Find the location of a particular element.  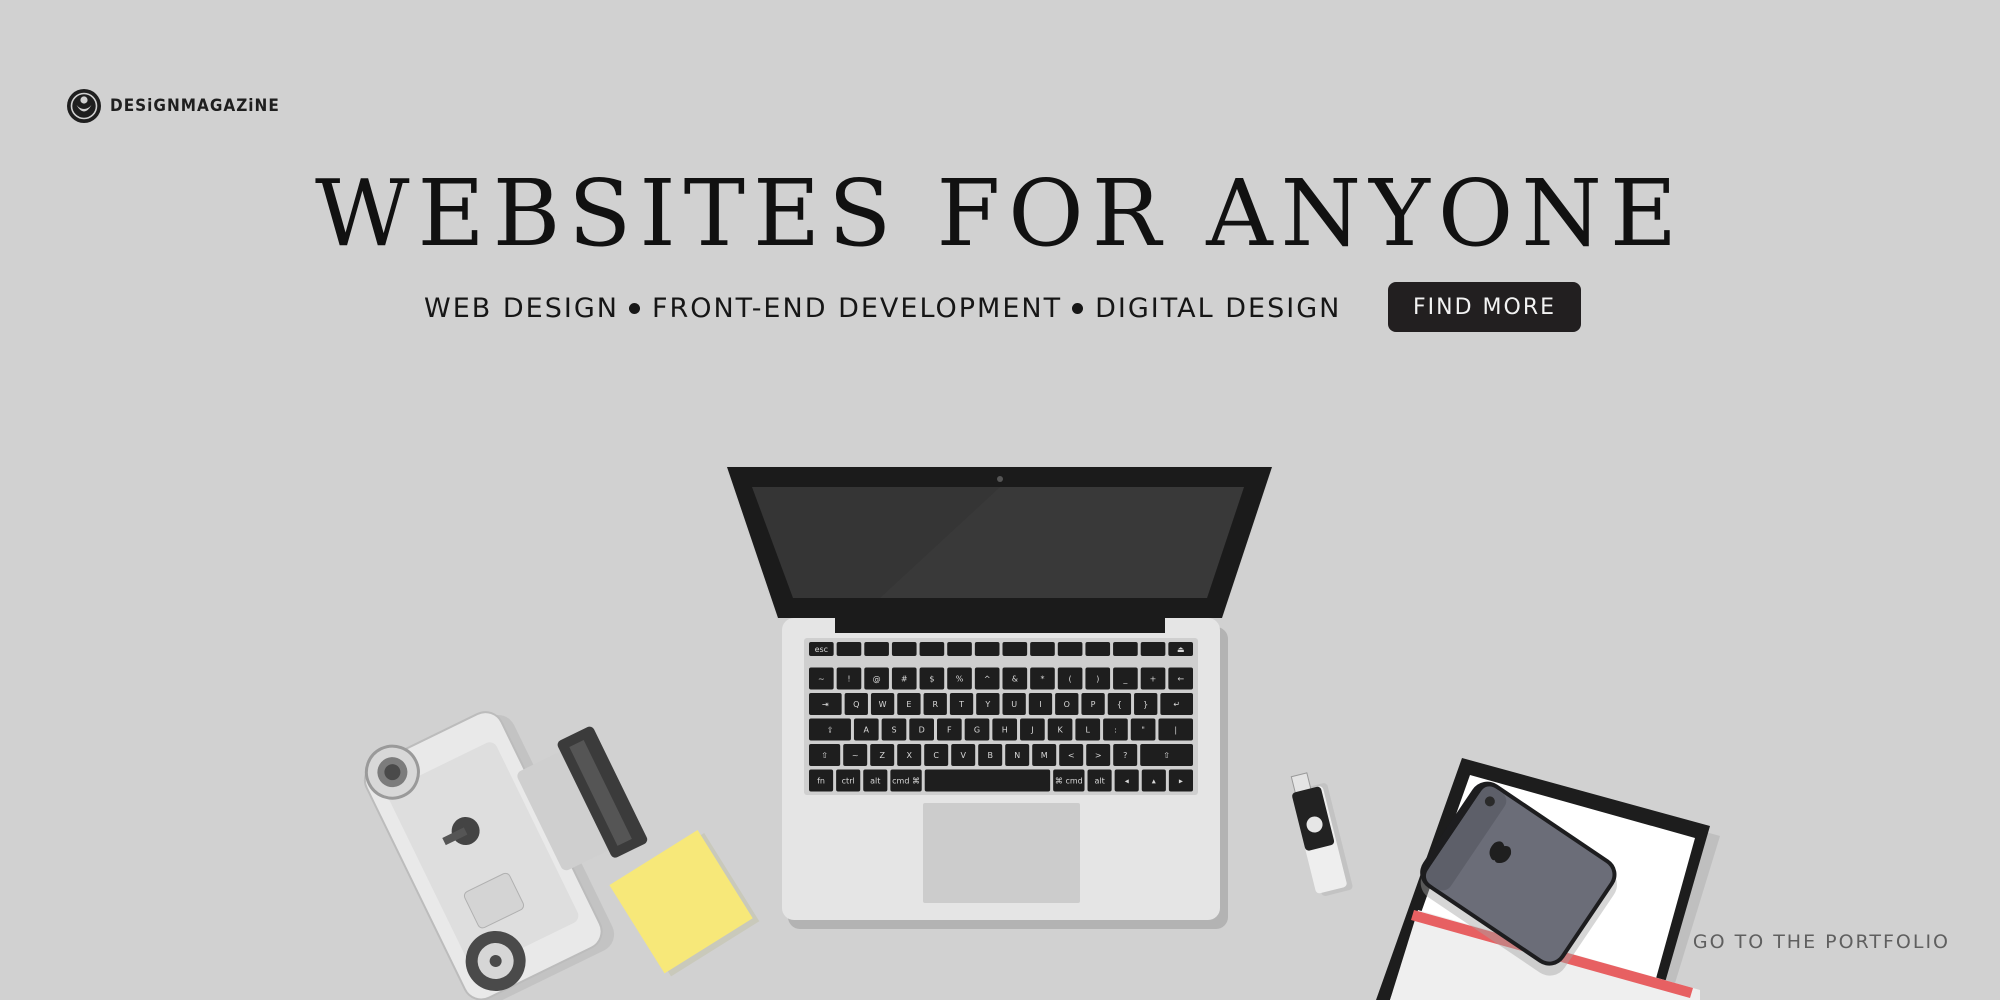

keyboard-key-label: T is located at coordinates (961, 704).